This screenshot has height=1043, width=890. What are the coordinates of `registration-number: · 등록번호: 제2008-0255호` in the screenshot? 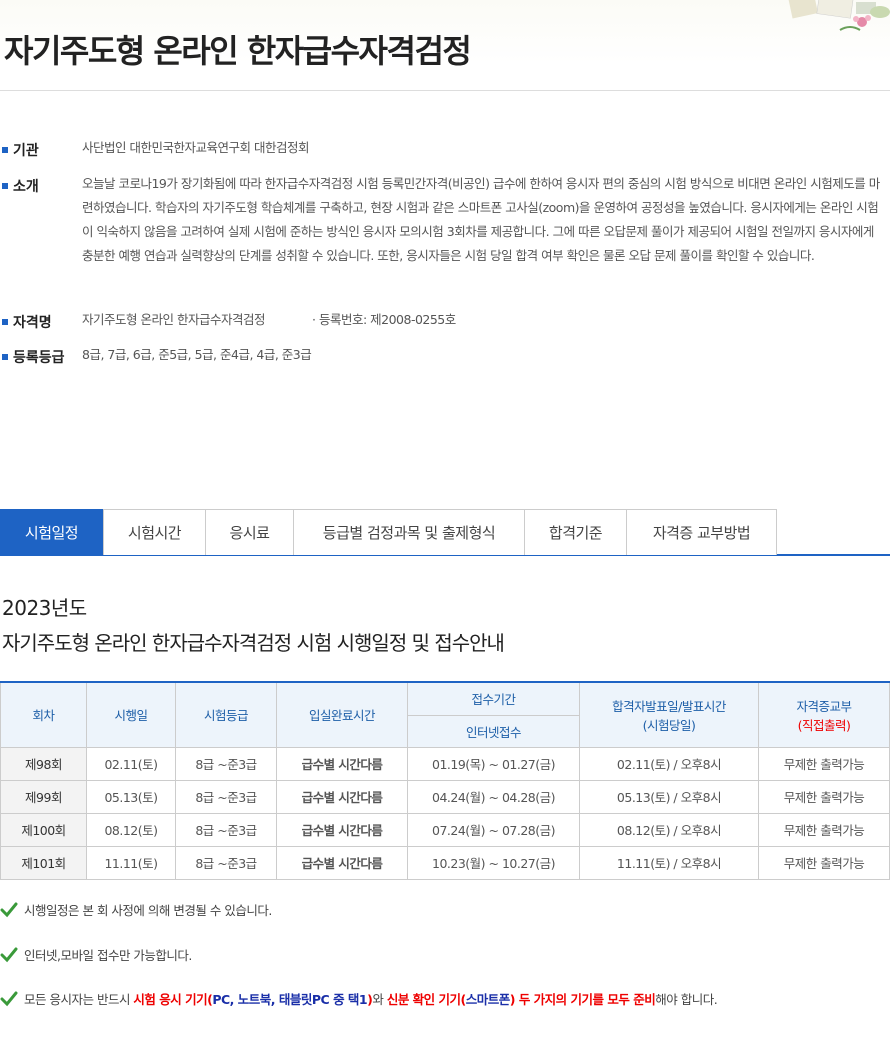 It's located at (384, 319).